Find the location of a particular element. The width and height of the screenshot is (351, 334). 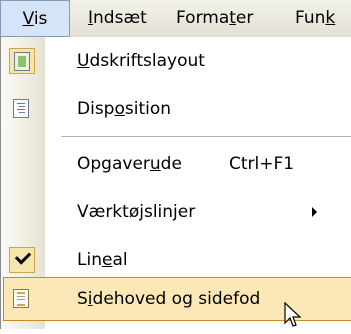

print-layout-icon is located at coordinates (22, 61).